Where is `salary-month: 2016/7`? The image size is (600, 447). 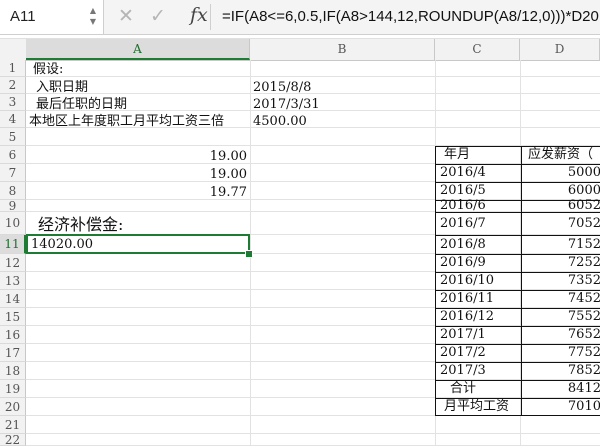
salary-month: 2016/7 is located at coordinates (463, 223).